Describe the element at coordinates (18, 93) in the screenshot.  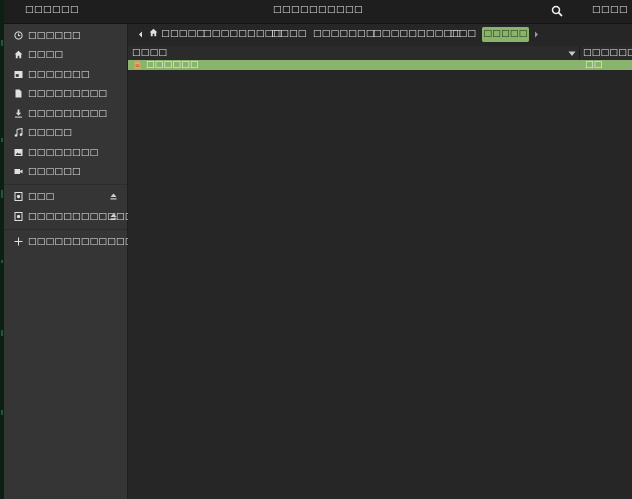
I see `document-icon` at that location.